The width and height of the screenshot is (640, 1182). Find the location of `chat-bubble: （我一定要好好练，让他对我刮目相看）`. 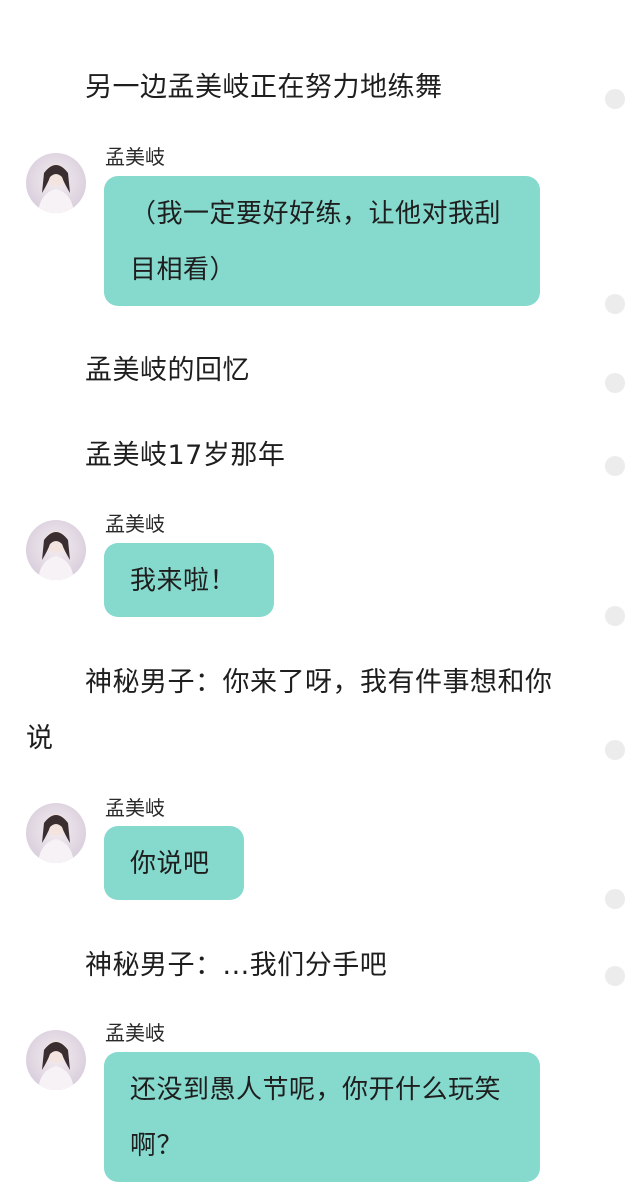

chat-bubble: （我一定要好好练，让他对我刮目相看） is located at coordinates (322, 241).